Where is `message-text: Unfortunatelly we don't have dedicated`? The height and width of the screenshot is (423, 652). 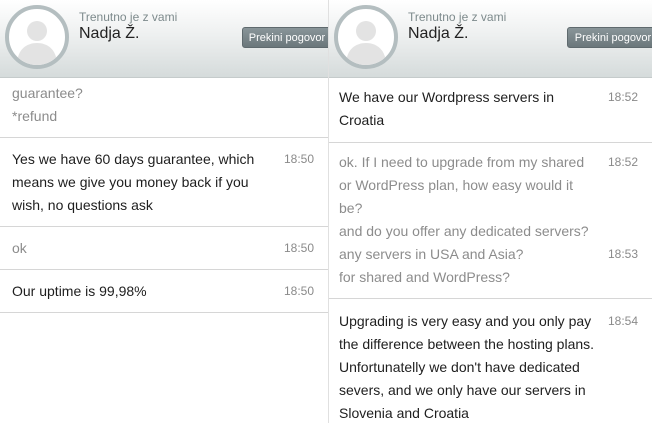 message-text: Unfortunatelly we don't have dedicated is located at coordinates (459, 367).